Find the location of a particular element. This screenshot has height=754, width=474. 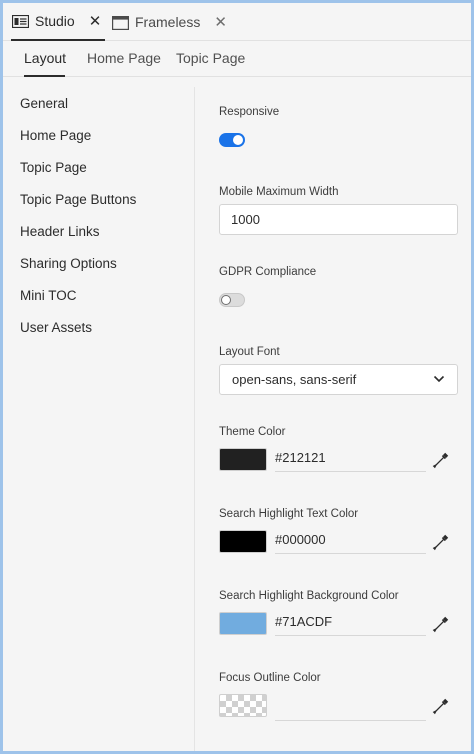

document-tab-bar: Studio ✕ Frameless ✕ is located at coordinates (237, 22).